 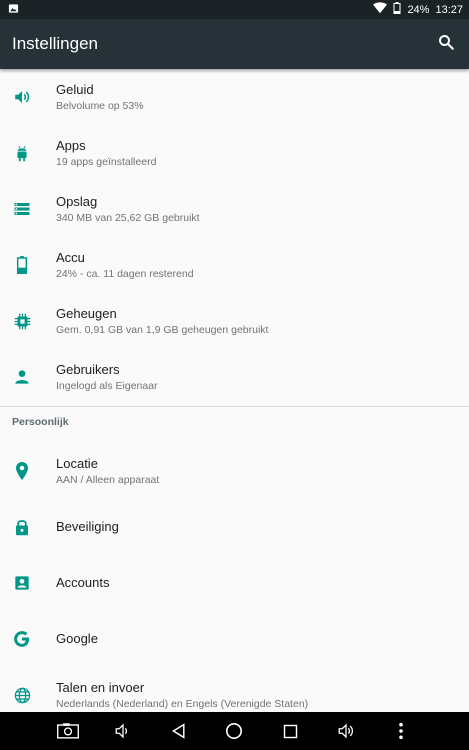 I want to click on search-icon, so click(x=446, y=44).